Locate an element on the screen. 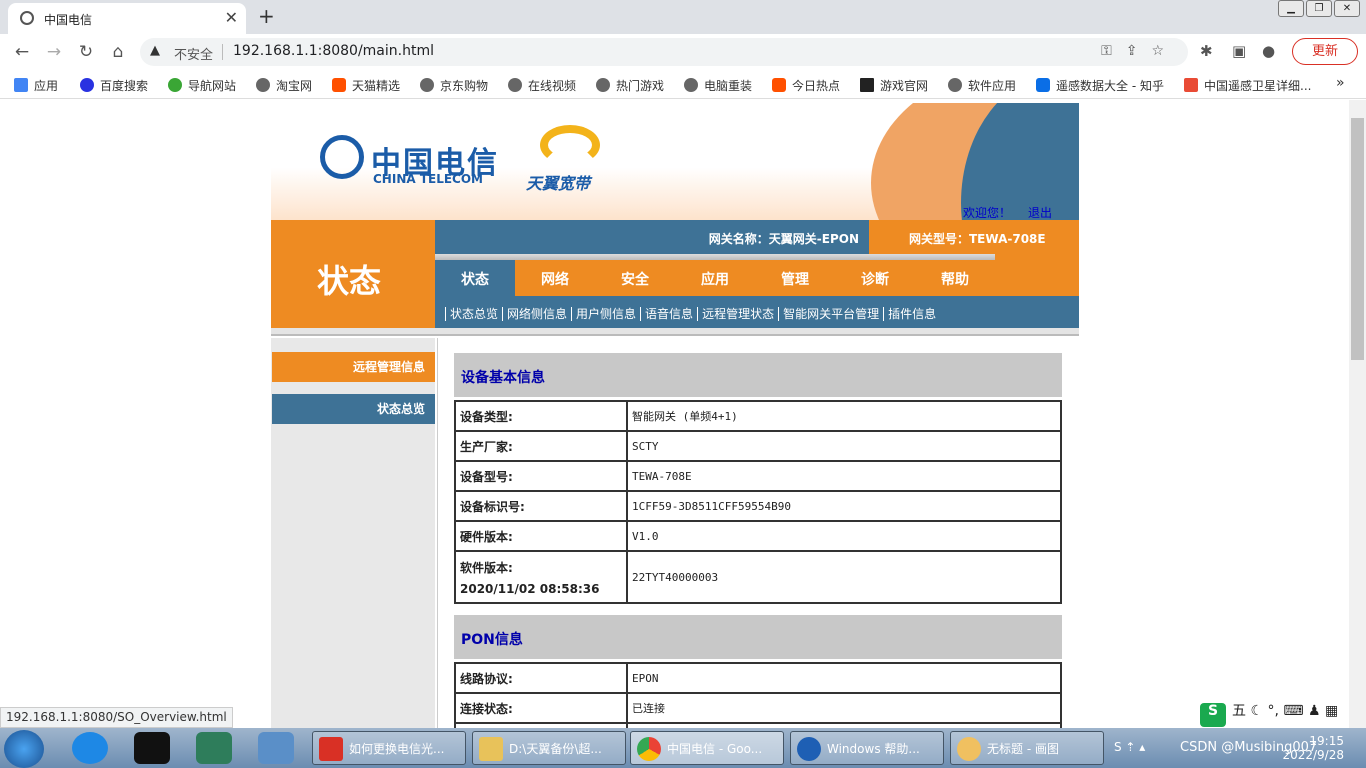 This screenshot has height=768, width=1366. clock: 19:15 2022/9/28 is located at coordinates (1313, 748).